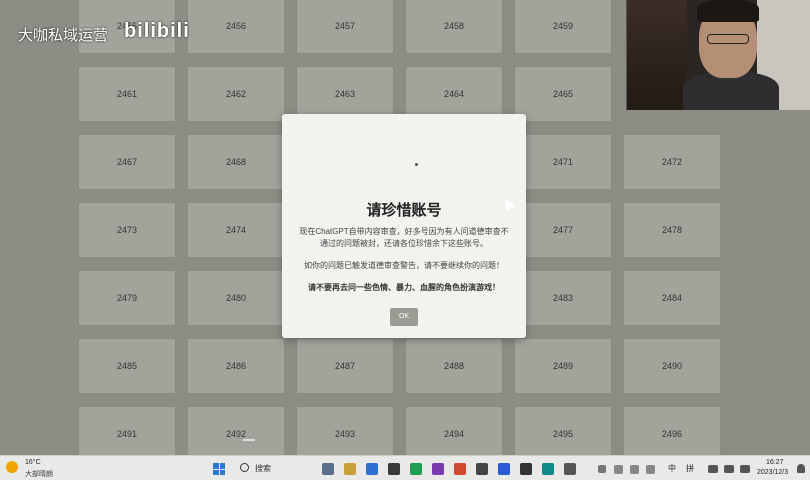 The height and width of the screenshot is (480, 810). I want to click on search-icon, so click(244, 467).